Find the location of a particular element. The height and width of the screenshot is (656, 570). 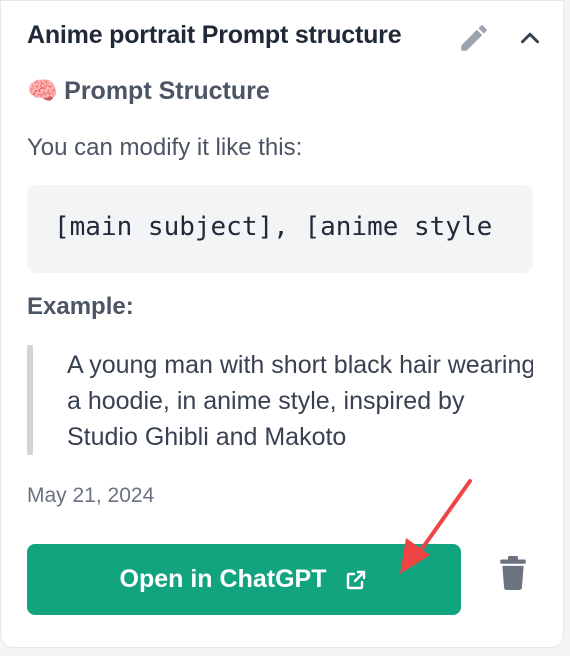

example-label: Example: is located at coordinates (80, 306).